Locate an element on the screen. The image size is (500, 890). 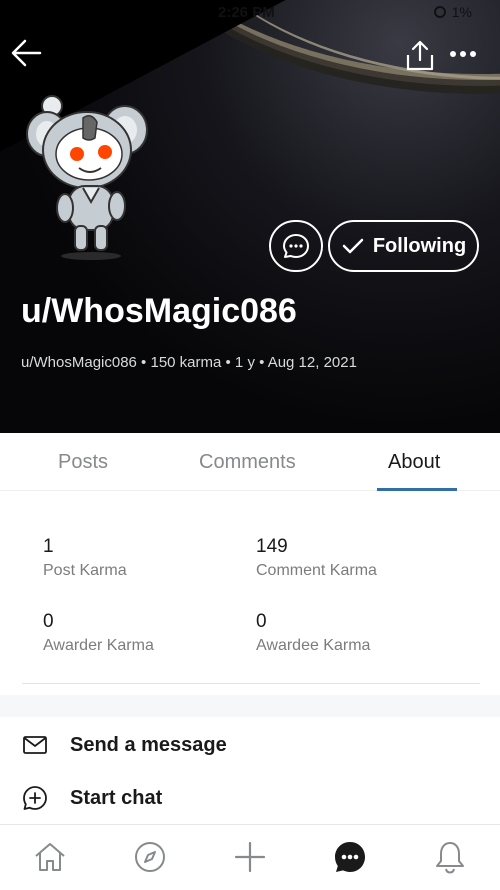
koala-avatar-icon is located at coordinates (87, 177).